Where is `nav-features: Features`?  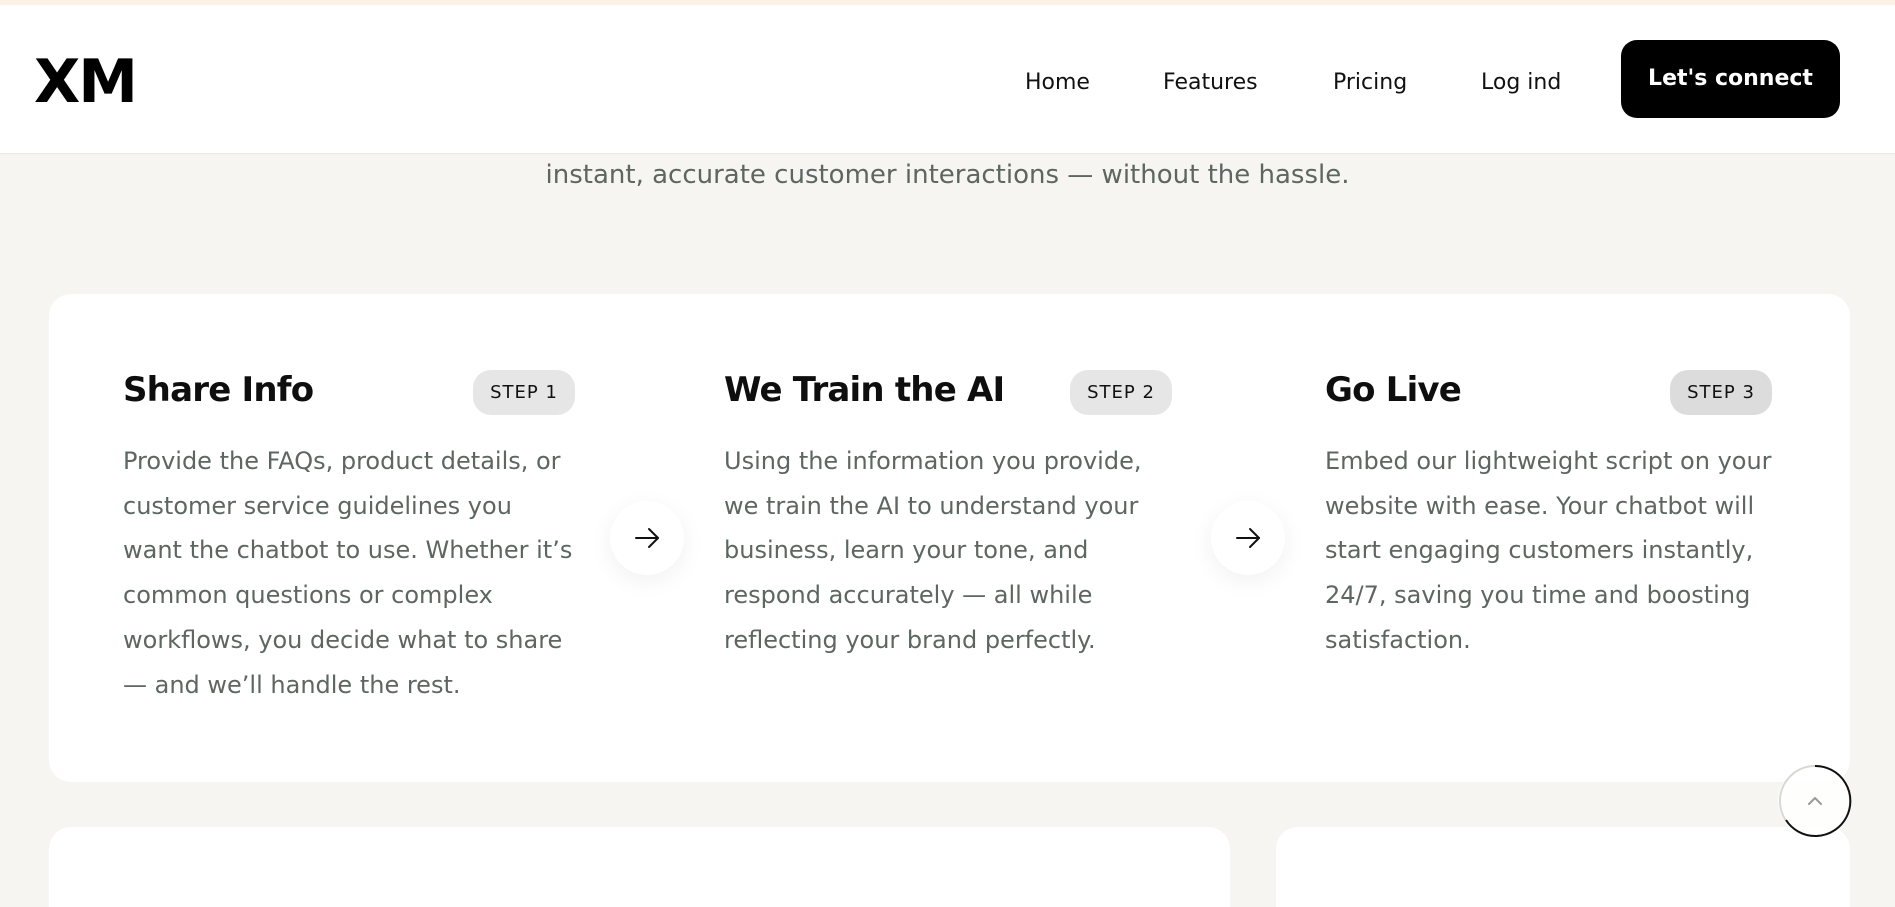
nav-features: Features is located at coordinates (1210, 83).